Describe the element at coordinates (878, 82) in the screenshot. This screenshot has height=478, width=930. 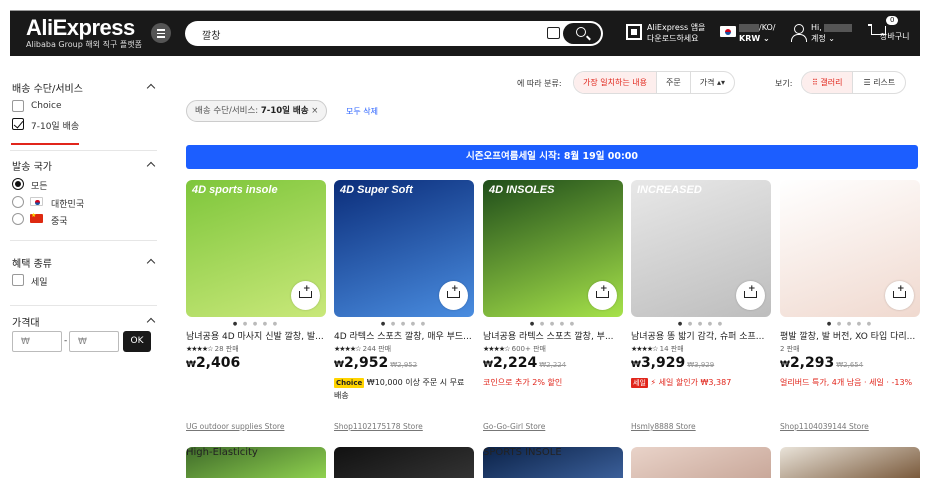
I see `list-view-button: ☰ 리스트` at that location.